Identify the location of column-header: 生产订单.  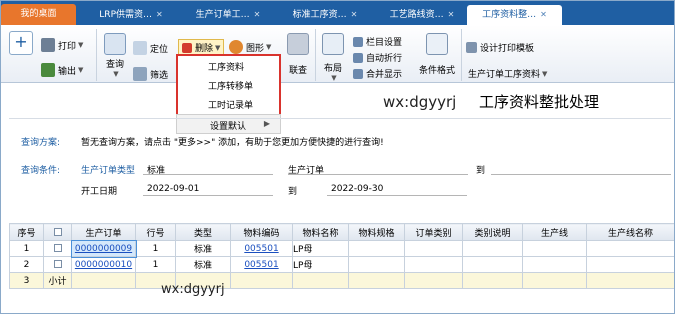
(103, 232).